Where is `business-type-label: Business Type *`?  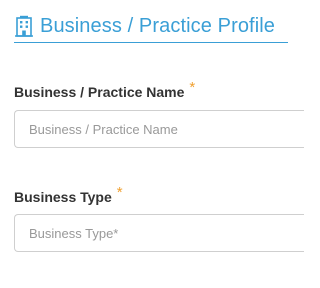
business-type-label: Business Type * is located at coordinates (68, 195).